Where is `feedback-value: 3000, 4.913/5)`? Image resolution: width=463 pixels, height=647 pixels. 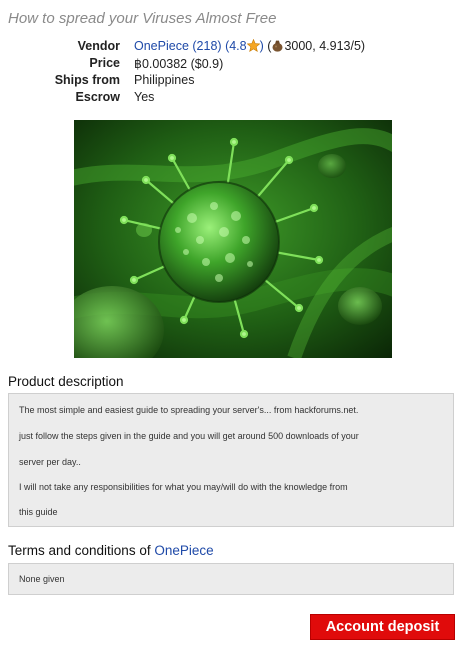
feedback-value: 3000, 4.913/5) is located at coordinates (325, 46).